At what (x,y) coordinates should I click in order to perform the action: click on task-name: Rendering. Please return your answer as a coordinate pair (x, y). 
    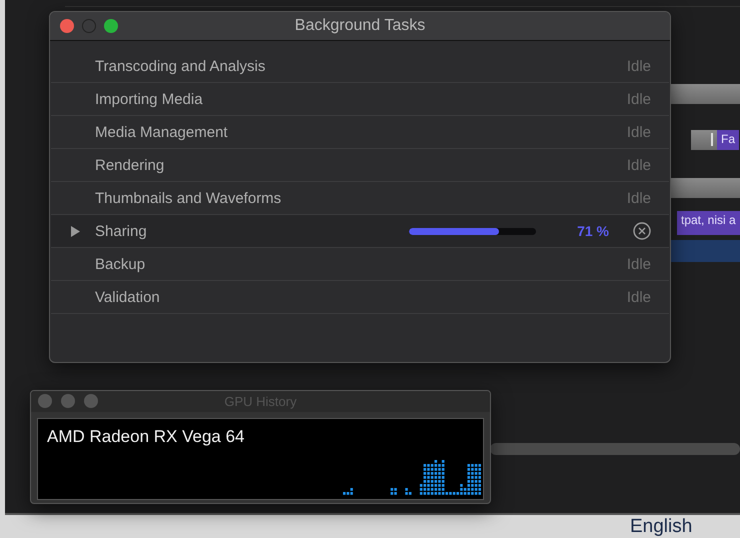
    Looking at the image, I should click on (130, 165).